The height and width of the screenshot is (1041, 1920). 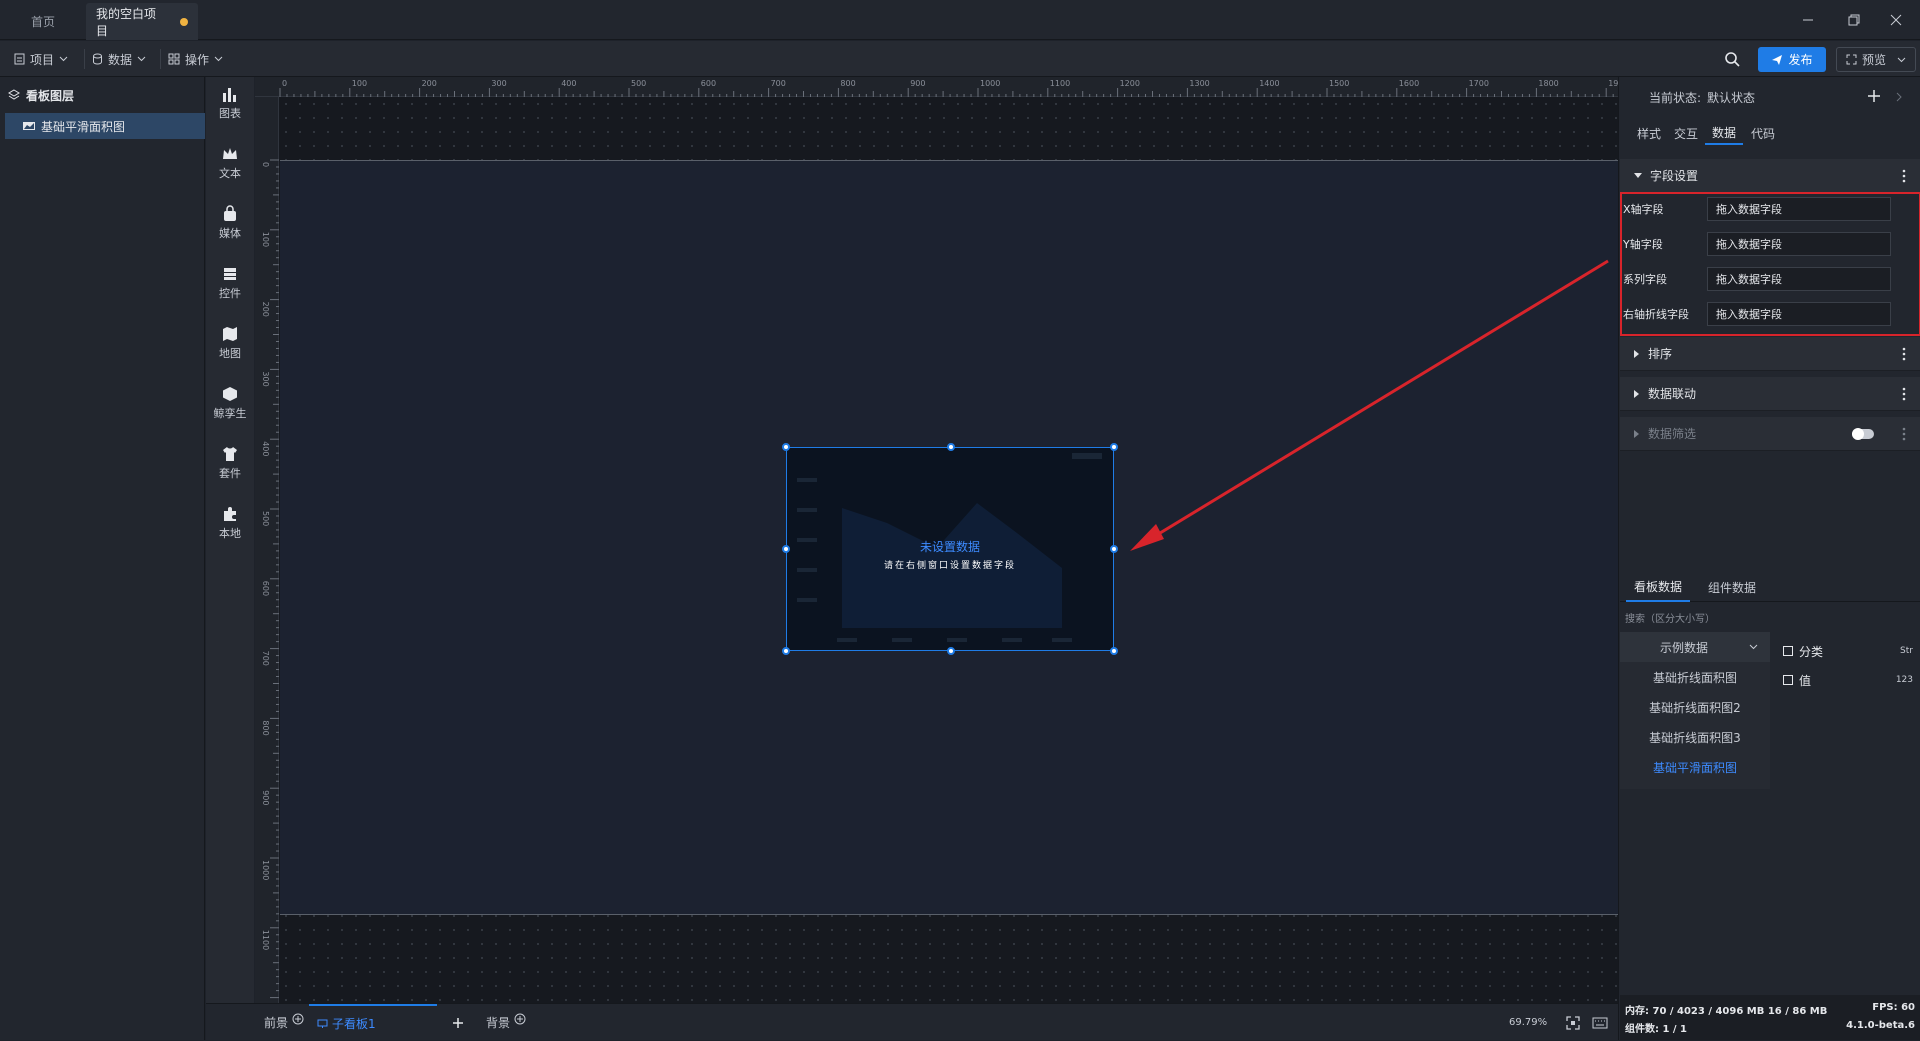 What do you see at coordinates (1854, 20) in the screenshot?
I see `restore-button` at bounding box center [1854, 20].